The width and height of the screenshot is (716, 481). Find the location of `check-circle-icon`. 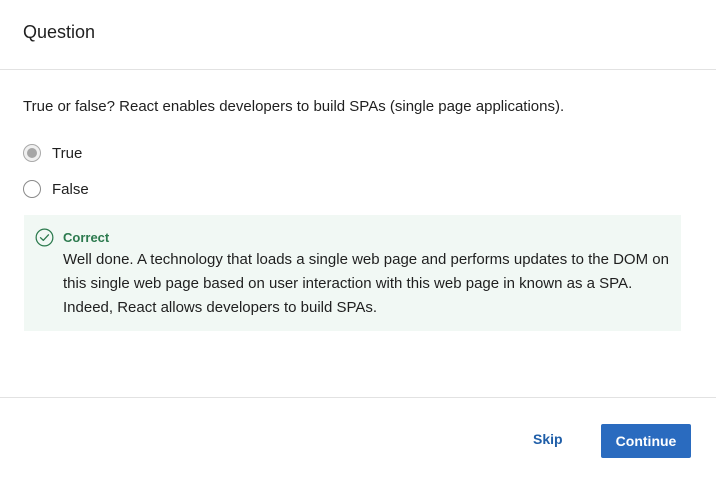

check-circle-icon is located at coordinates (44, 237).